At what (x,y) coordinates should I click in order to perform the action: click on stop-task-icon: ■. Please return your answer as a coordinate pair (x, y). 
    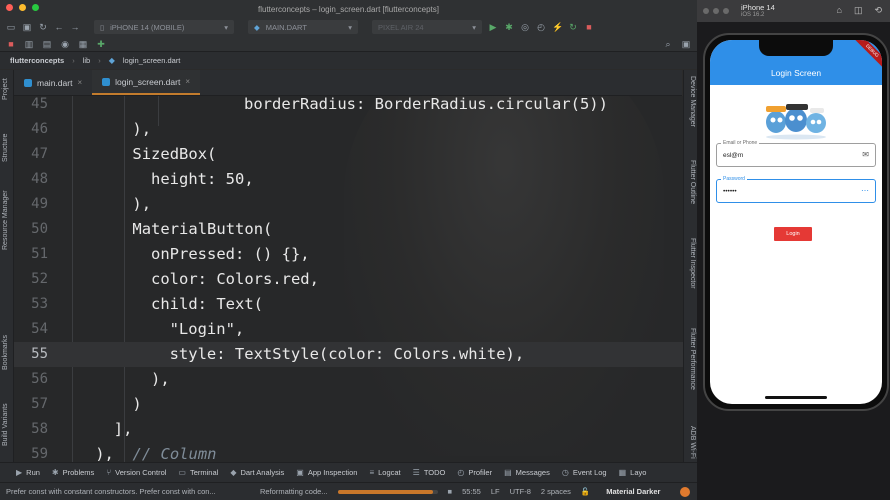
    Looking at the image, I should click on (450, 491).